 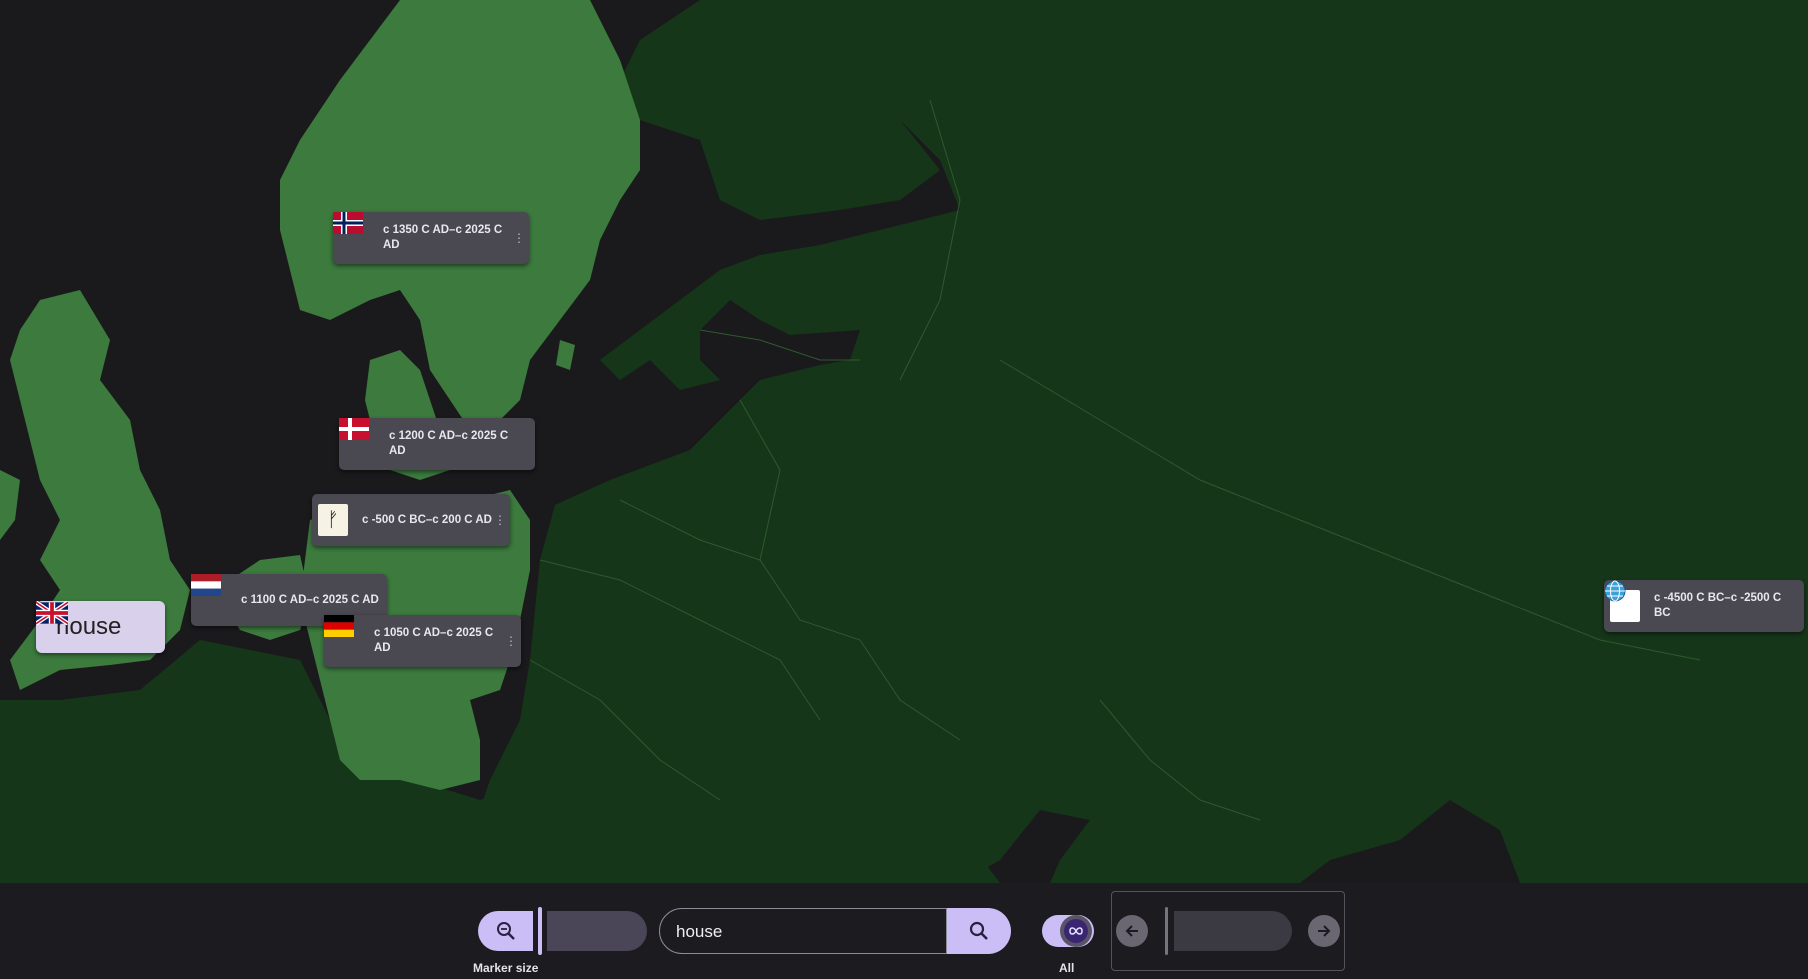 I want to click on arrow-left-icon, so click(x=1131, y=931).